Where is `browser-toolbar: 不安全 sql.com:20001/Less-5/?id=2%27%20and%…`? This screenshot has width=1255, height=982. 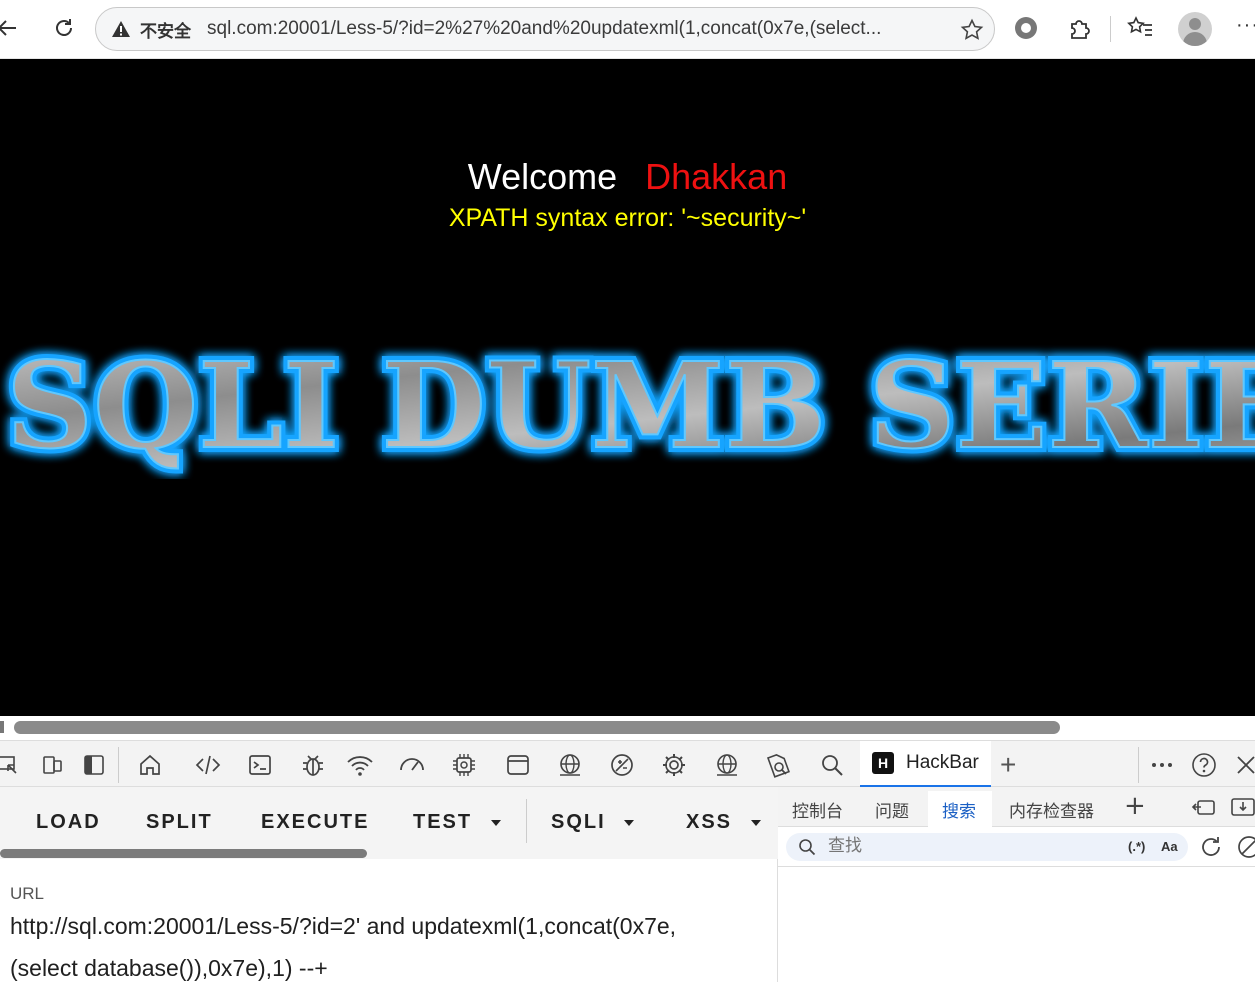 browser-toolbar: 不安全 sql.com:20001/Less-5/?id=2%27%20and%… is located at coordinates (627, 29).